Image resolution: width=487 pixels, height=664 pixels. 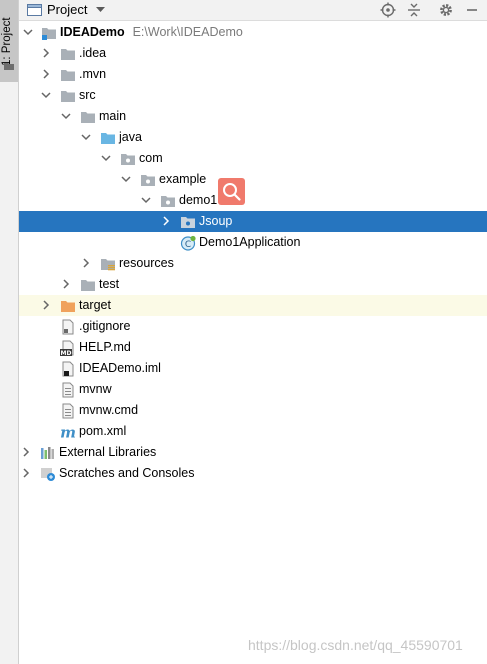 I want to click on project-path: E:\Work\IDEADemo, so click(x=187, y=32).